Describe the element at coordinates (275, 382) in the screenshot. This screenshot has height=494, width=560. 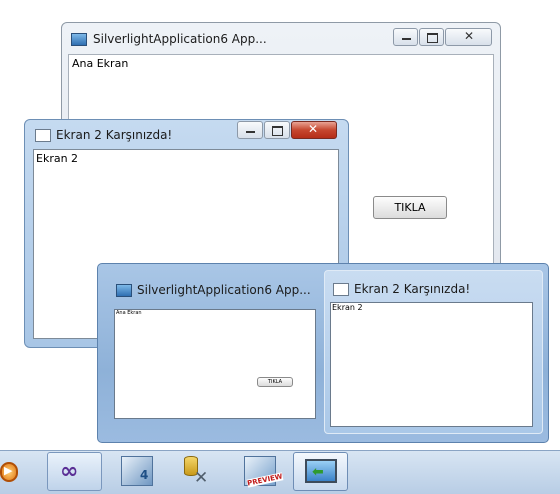
I see `preview-tikla-button: TIKLA` at that location.